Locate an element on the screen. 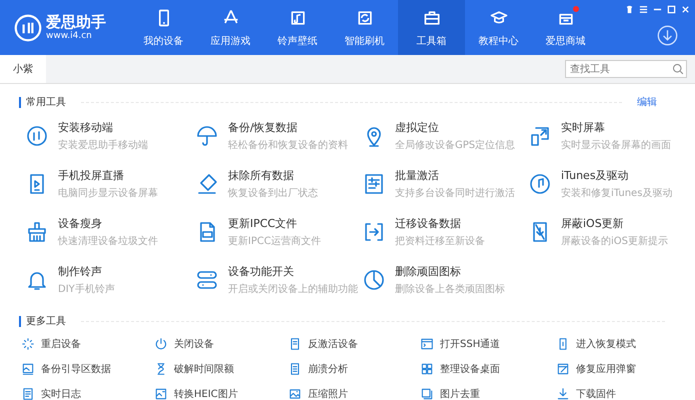 The image size is (695, 400). picture-icon is located at coordinates (295, 393).